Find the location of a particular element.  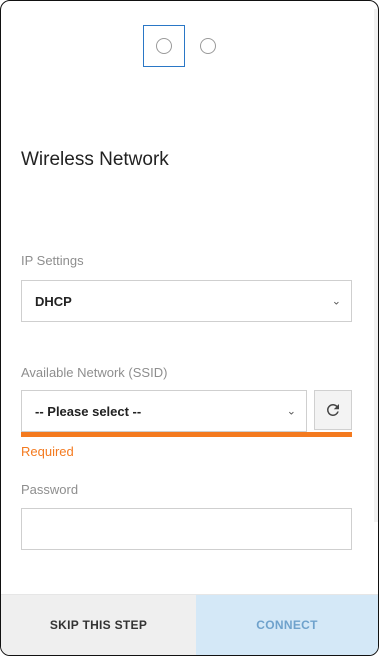

refresh-networks-button is located at coordinates (333, 410).